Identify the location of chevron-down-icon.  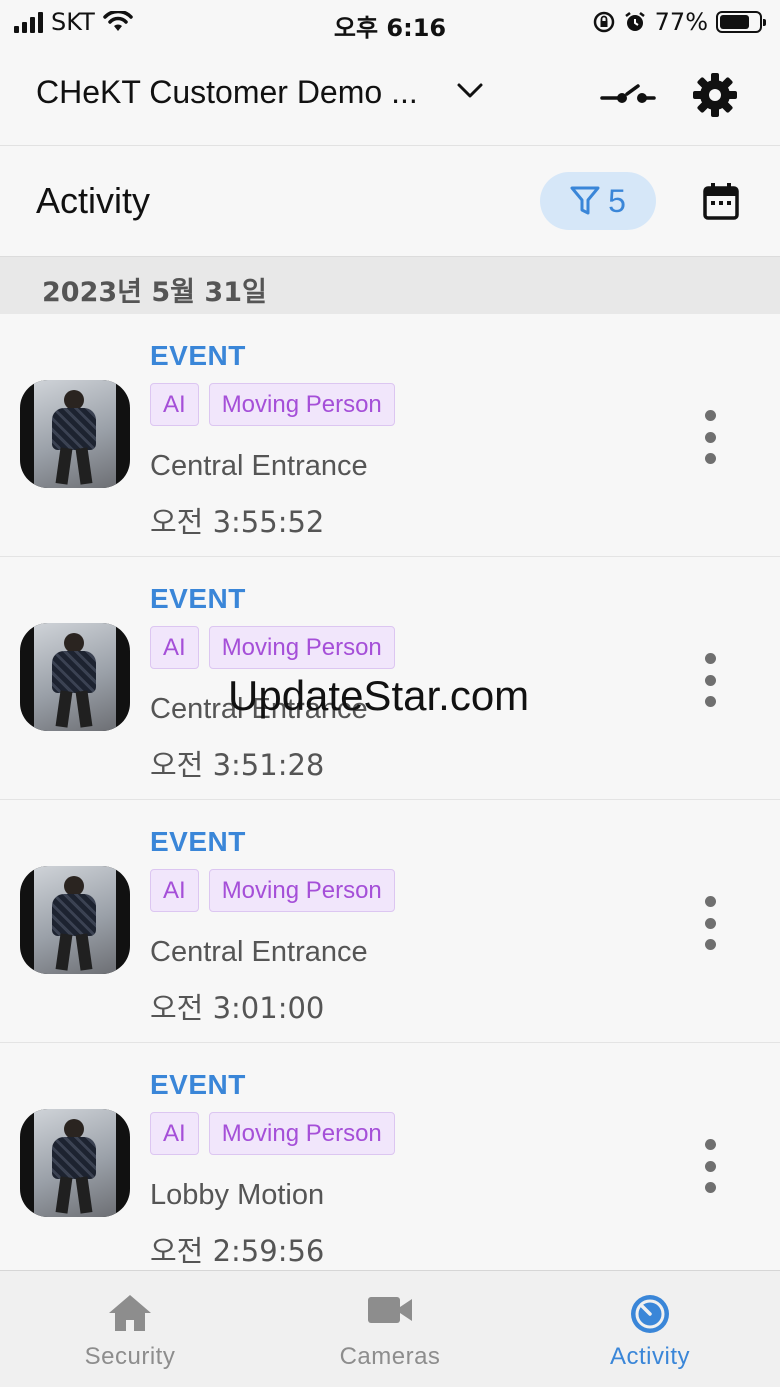
(470, 91).